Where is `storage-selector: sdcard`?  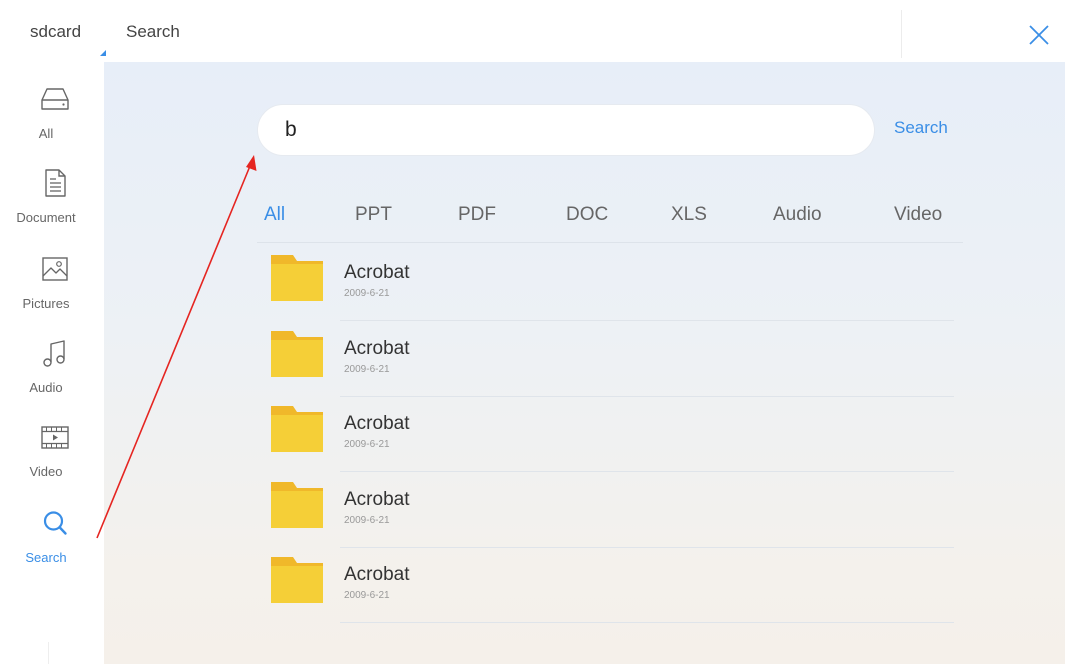 storage-selector: sdcard is located at coordinates (62, 33).